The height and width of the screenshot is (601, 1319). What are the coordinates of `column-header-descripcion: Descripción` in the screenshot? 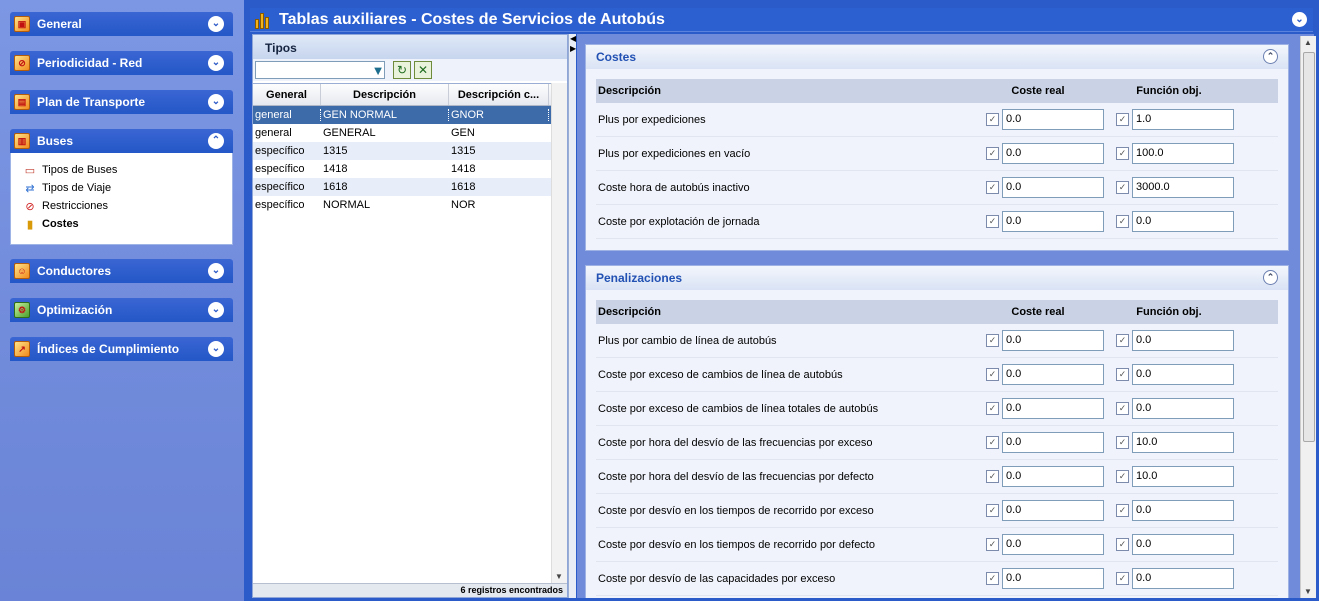 It's located at (385, 94).